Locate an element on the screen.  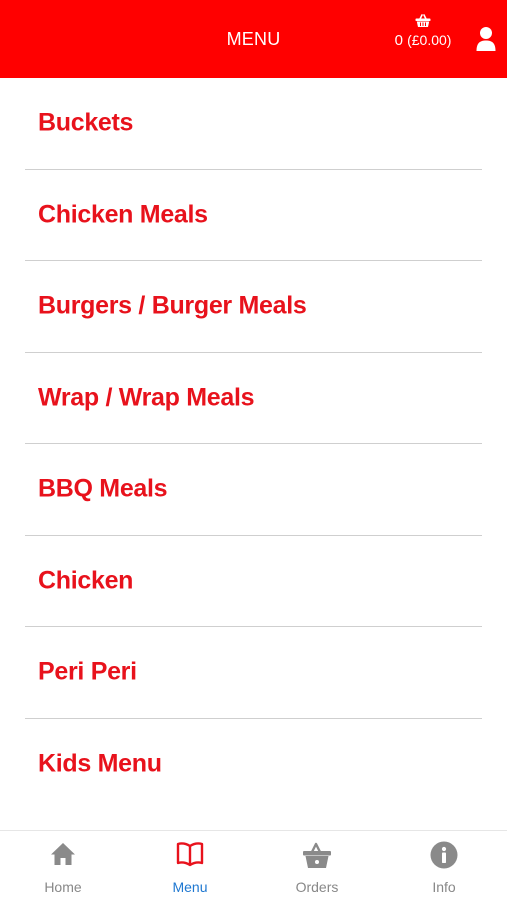
cart-total: (£0.00) is located at coordinates (429, 40).